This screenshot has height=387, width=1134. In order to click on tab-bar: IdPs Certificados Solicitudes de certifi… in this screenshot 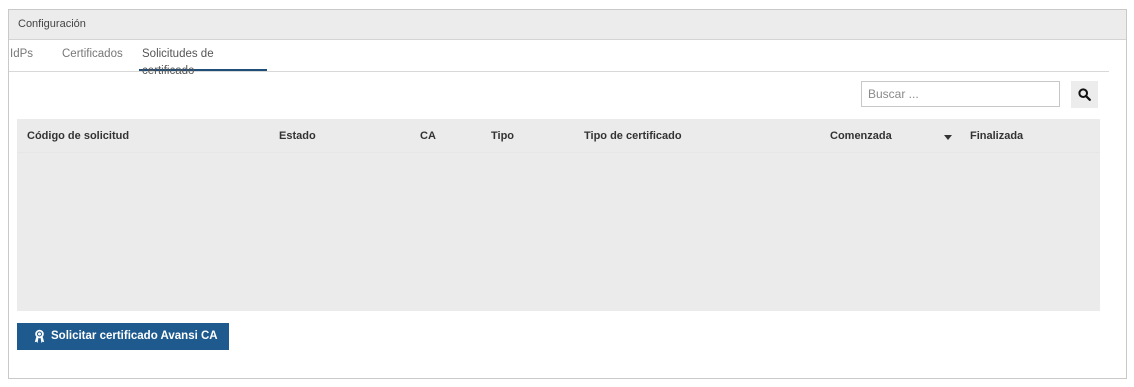, I will do `click(559, 61)`.